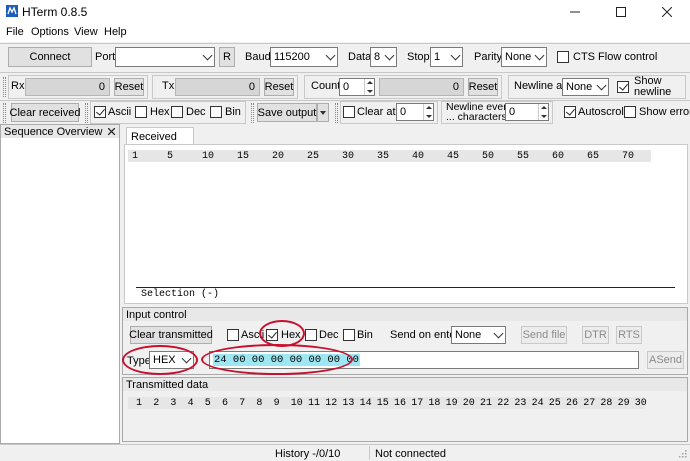 This screenshot has height=461, width=690. Describe the element at coordinates (623, 87) in the screenshot. I see `show-newline-checkbox` at that location.